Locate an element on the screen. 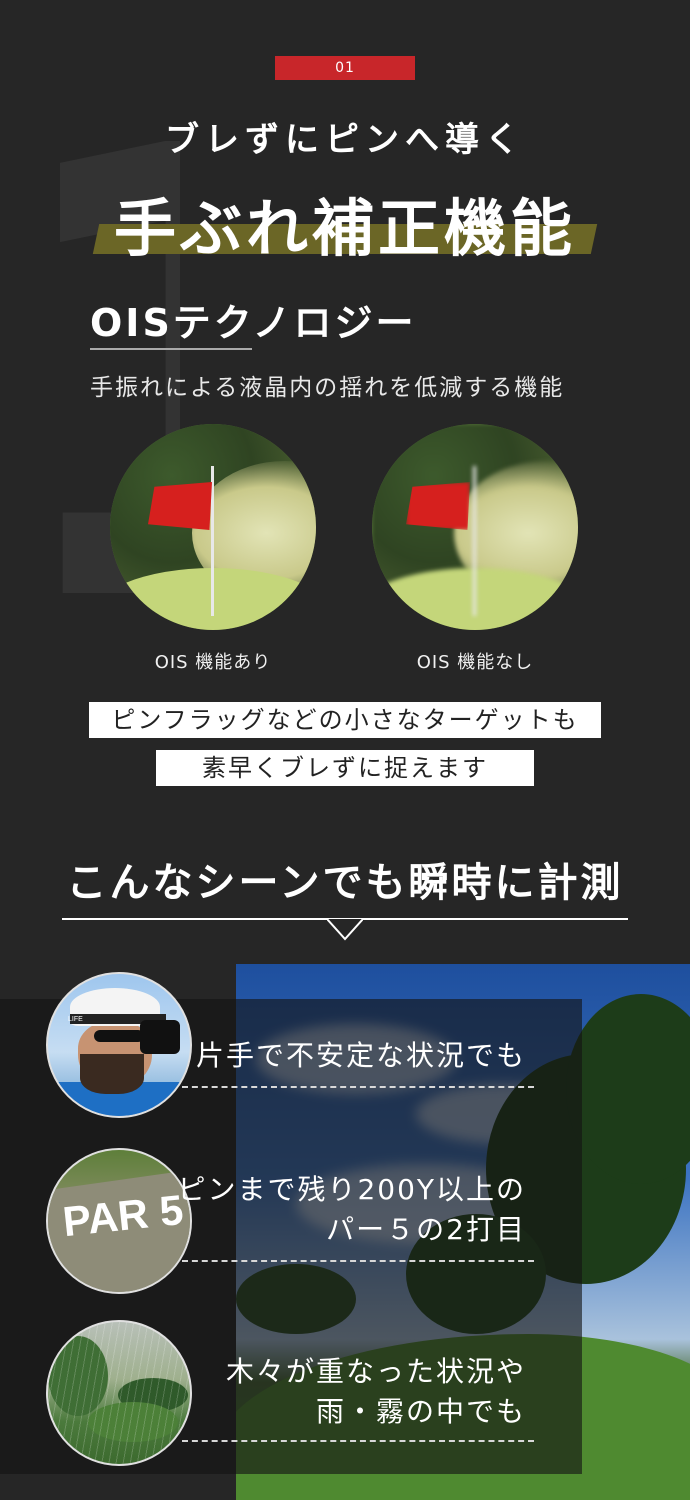  section-title: 手ぶれ補正機能 is located at coordinates (344, 228).